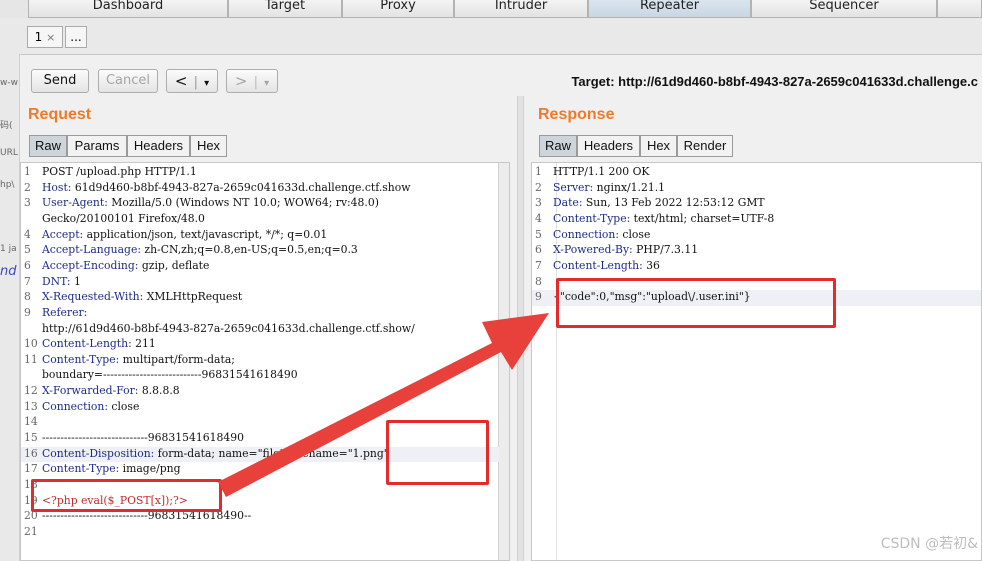 Image resolution: width=982 pixels, height=561 pixels. Describe the element at coordinates (158, 146) in the screenshot. I see `request-tab-headers: Headers` at that location.